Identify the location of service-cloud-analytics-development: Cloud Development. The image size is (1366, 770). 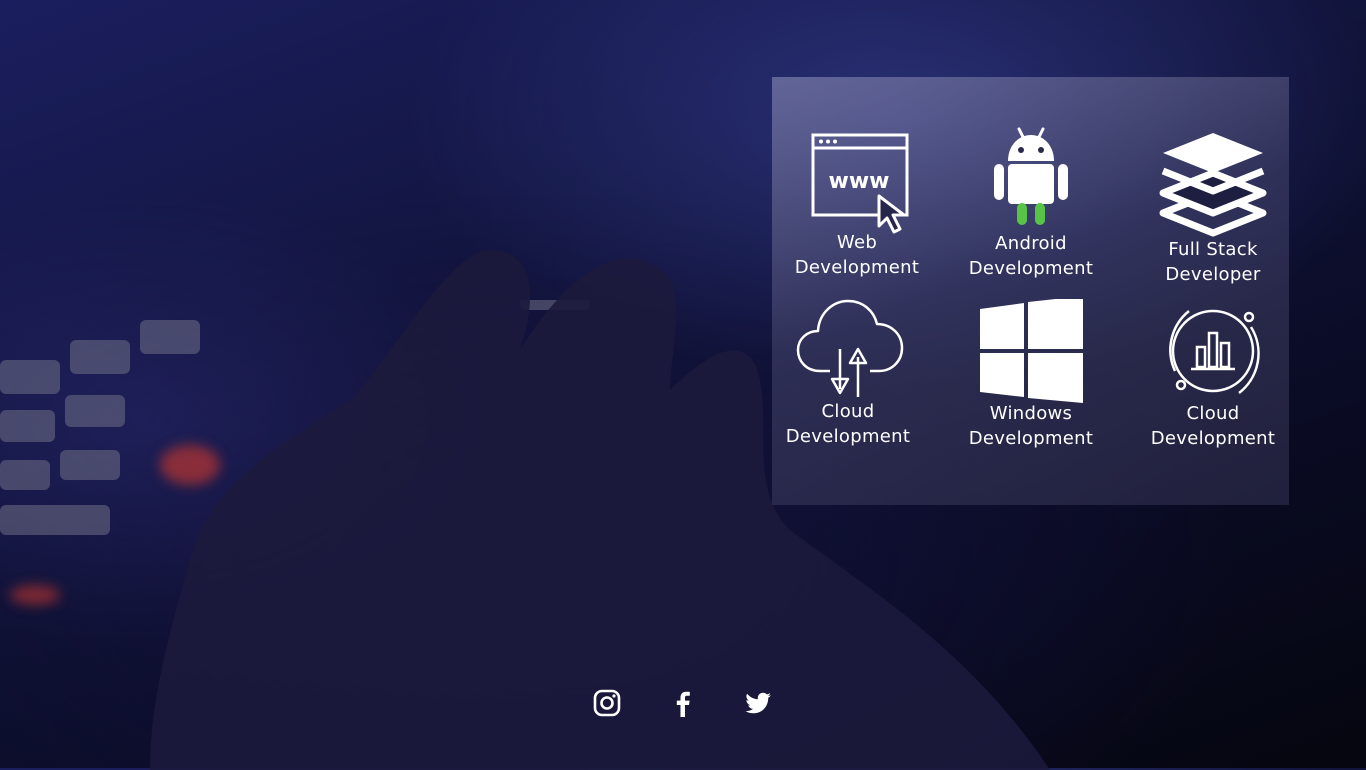
(1213, 375).